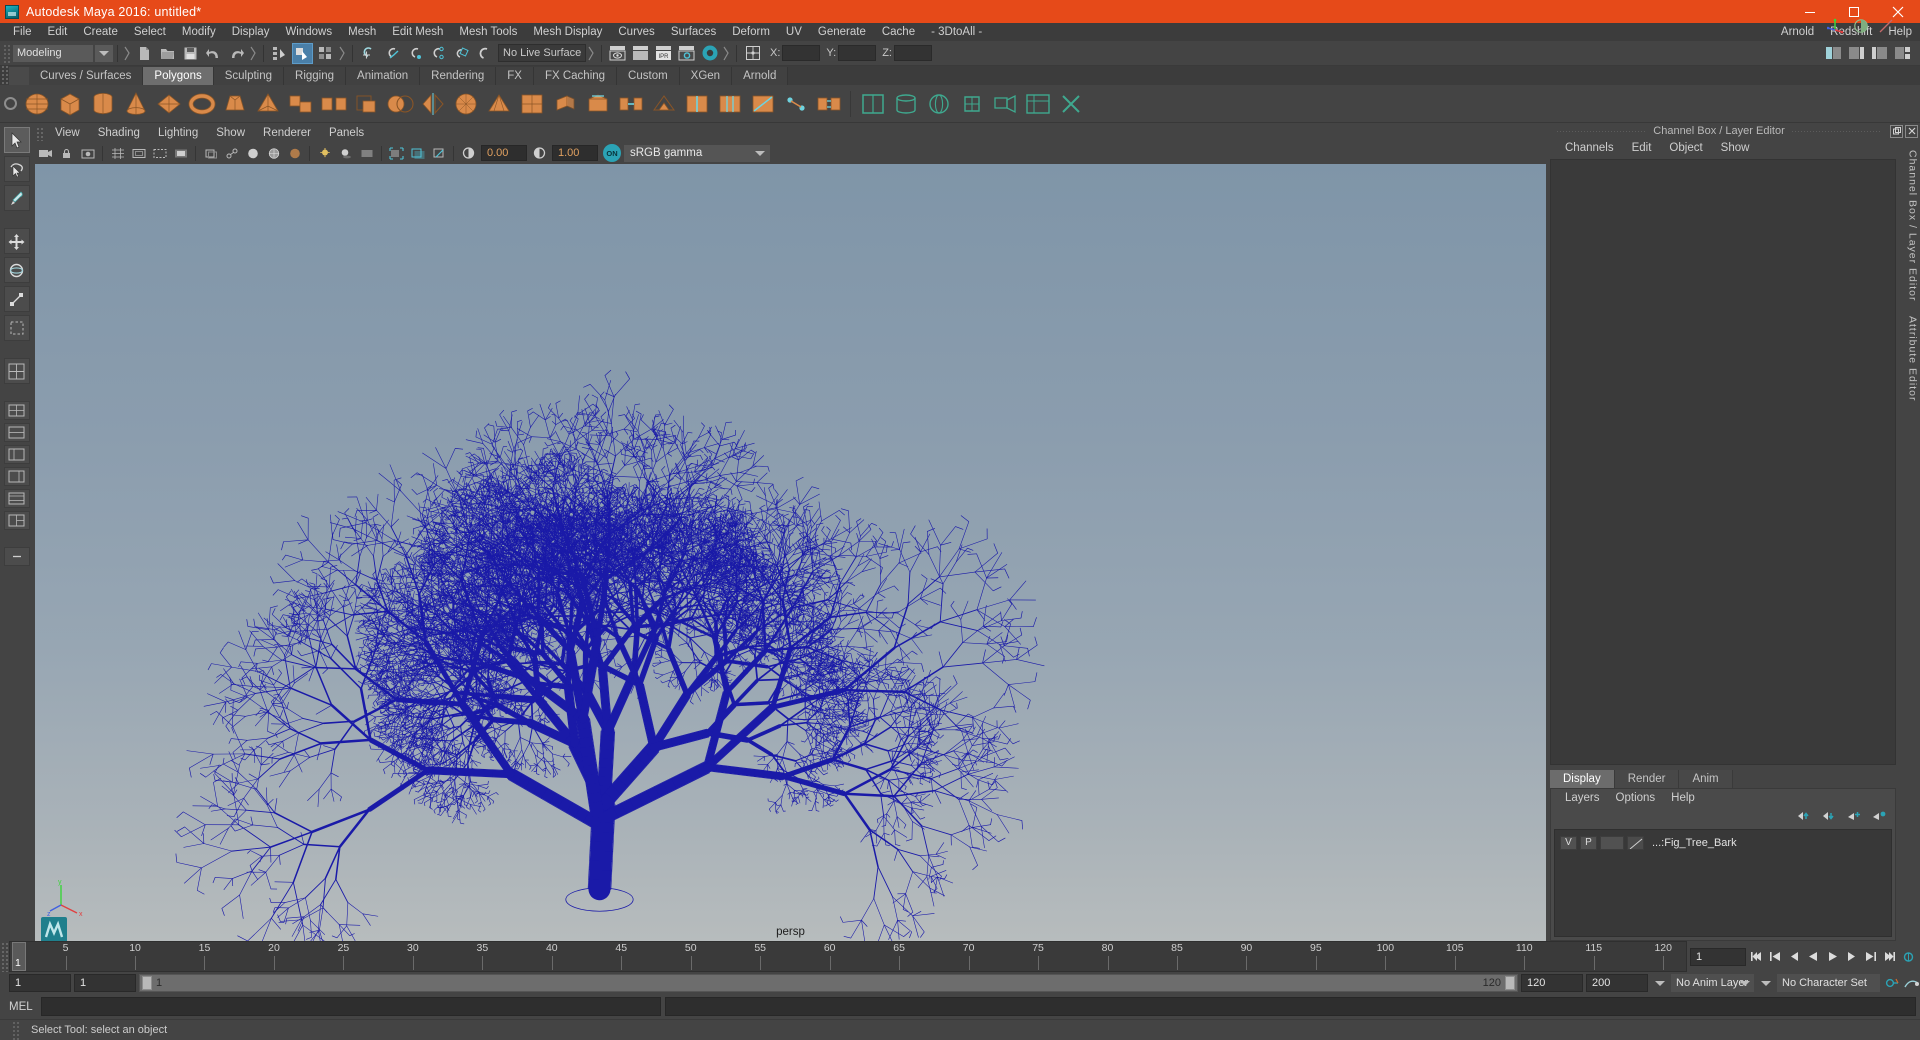 The image size is (1920, 1040). Describe the element at coordinates (498, 103) in the screenshot. I see `triangulate-icon` at that location.